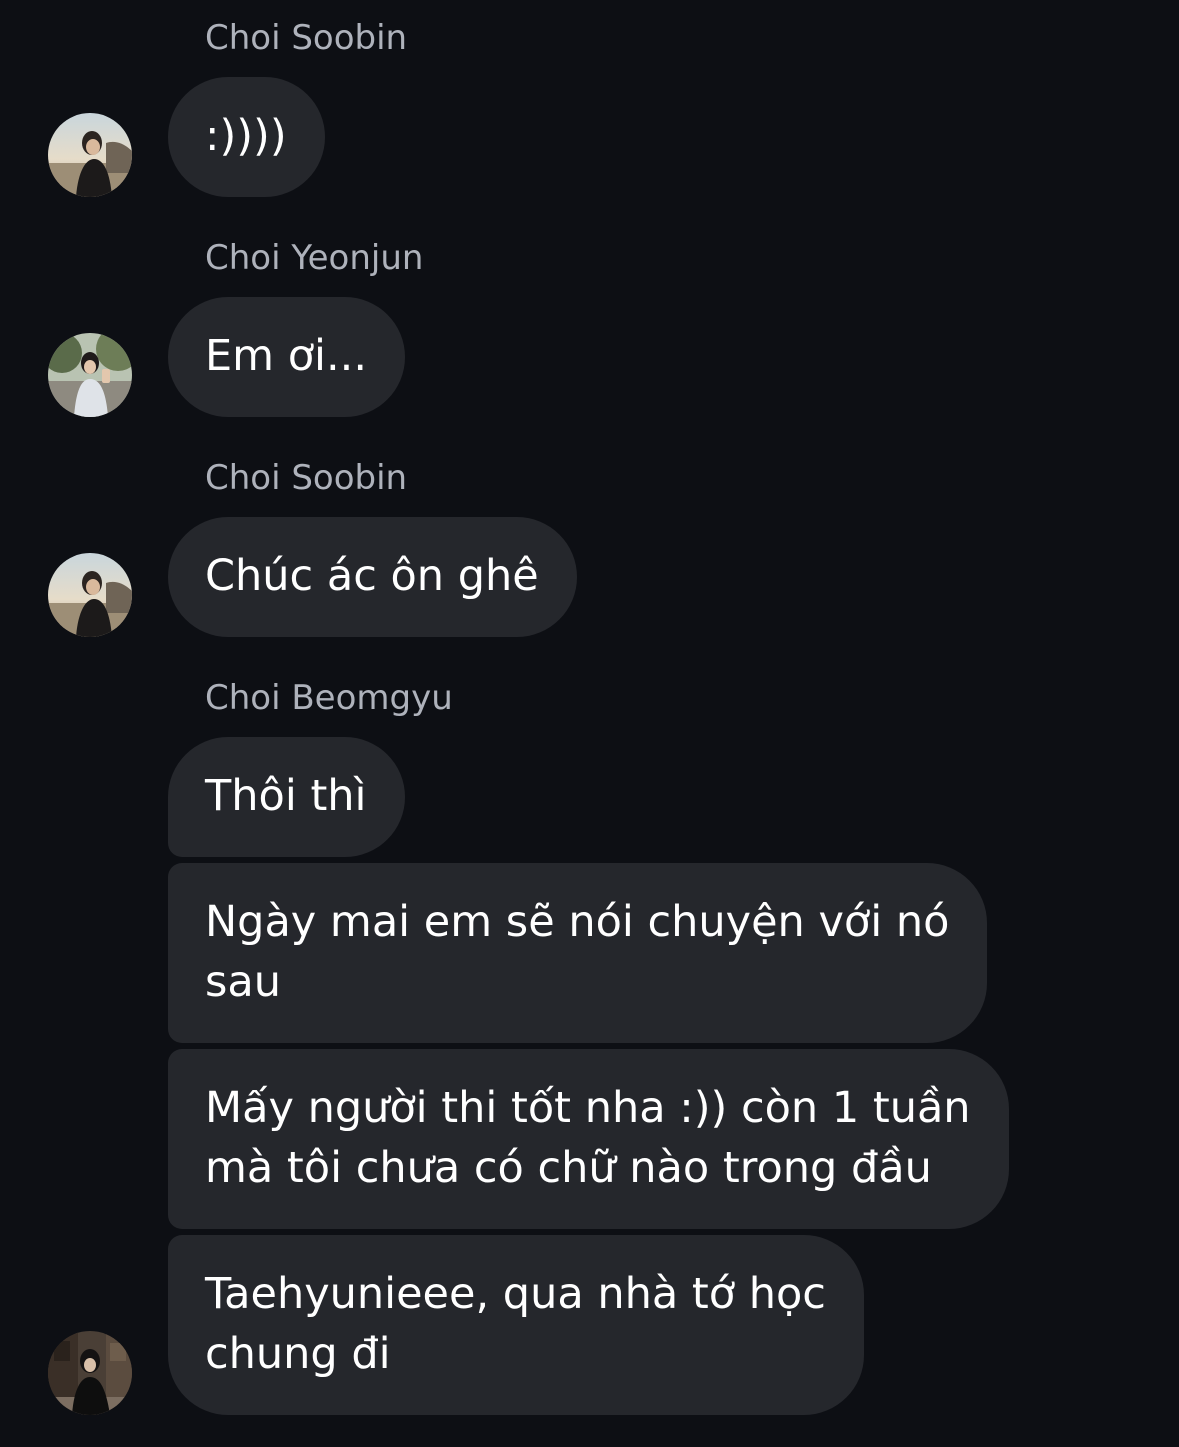  What do you see at coordinates (243, 982) in the screenshot?
I see `message-text-line: sau` at bounding box center [243, 982].